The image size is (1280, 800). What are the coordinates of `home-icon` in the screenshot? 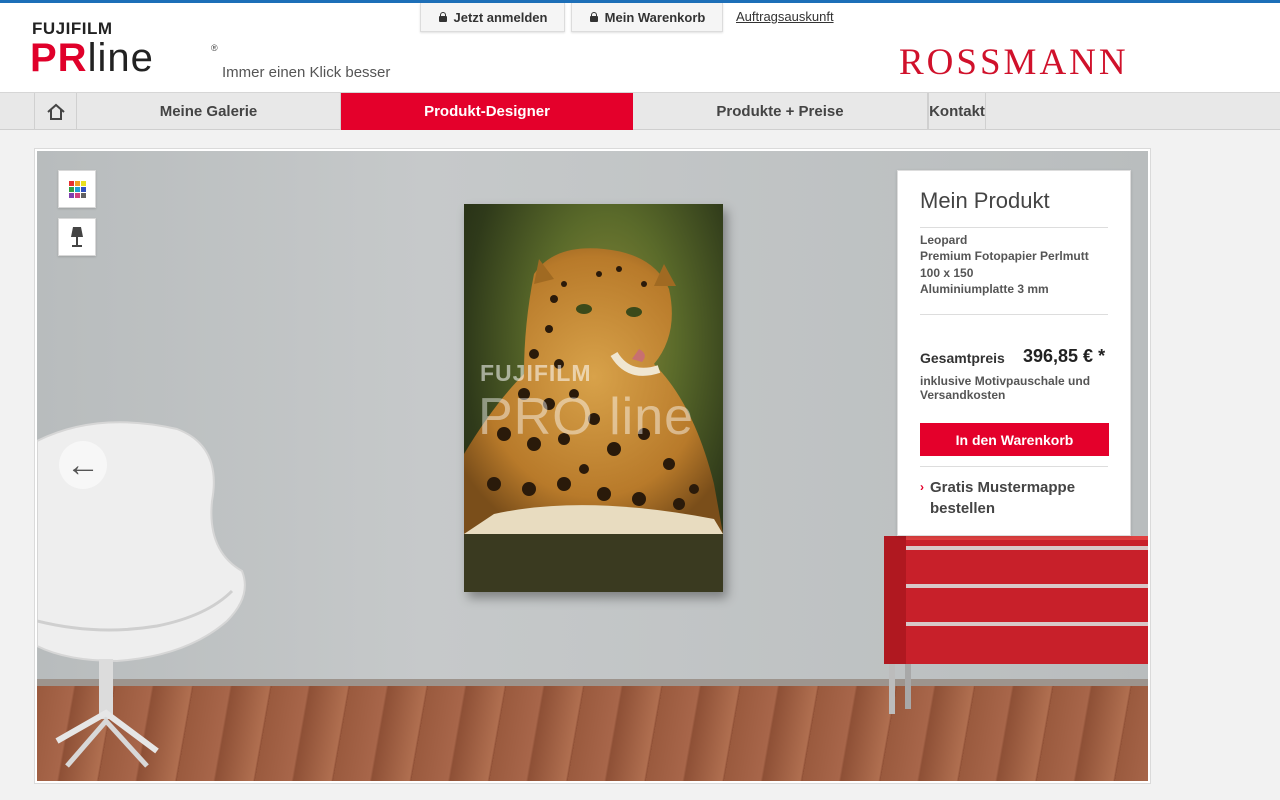 It's located at (55, 111).